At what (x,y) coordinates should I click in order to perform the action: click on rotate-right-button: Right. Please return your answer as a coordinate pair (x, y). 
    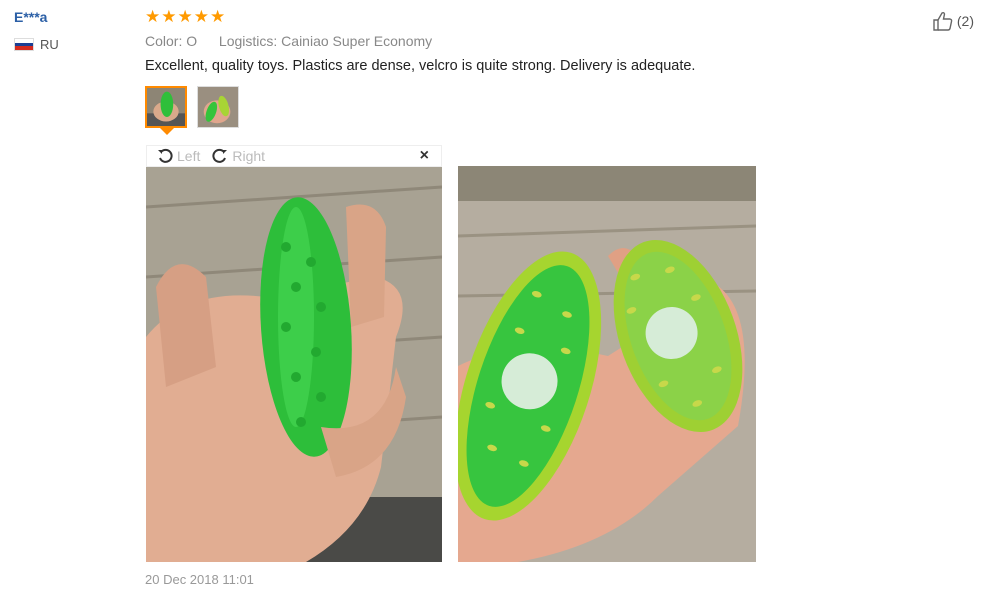
    Looking at the image, I should click on (238, 156).